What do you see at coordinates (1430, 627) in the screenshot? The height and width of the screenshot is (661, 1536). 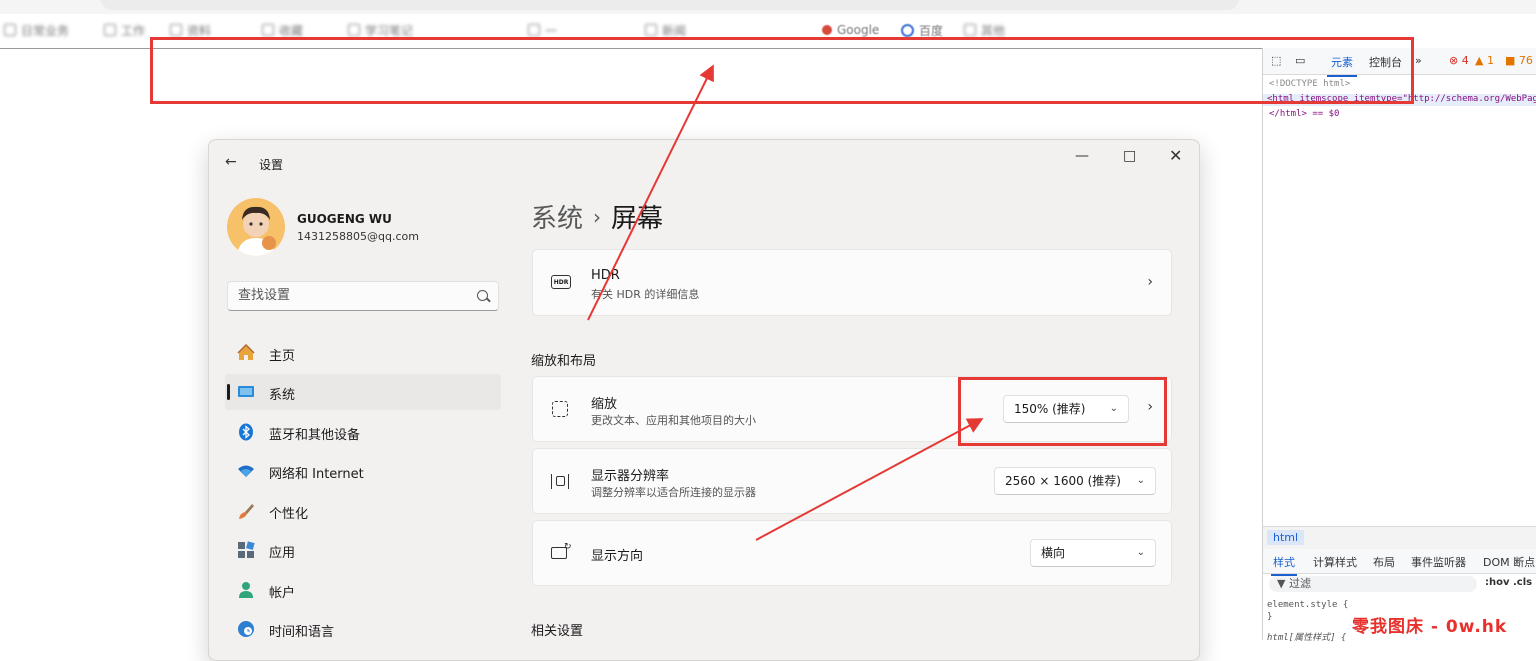 I see `watermark: 零我图床 - 0w.hk` at bounding box center [1430, 627].